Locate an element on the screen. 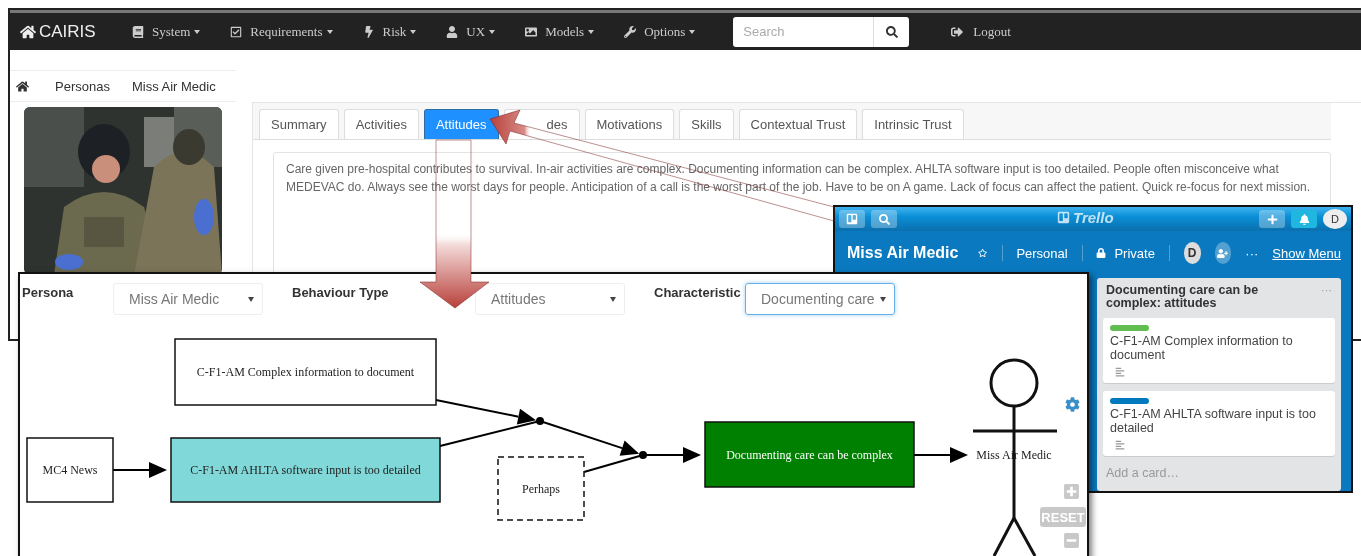  lock-icon is located at coordinates (1101, 253).